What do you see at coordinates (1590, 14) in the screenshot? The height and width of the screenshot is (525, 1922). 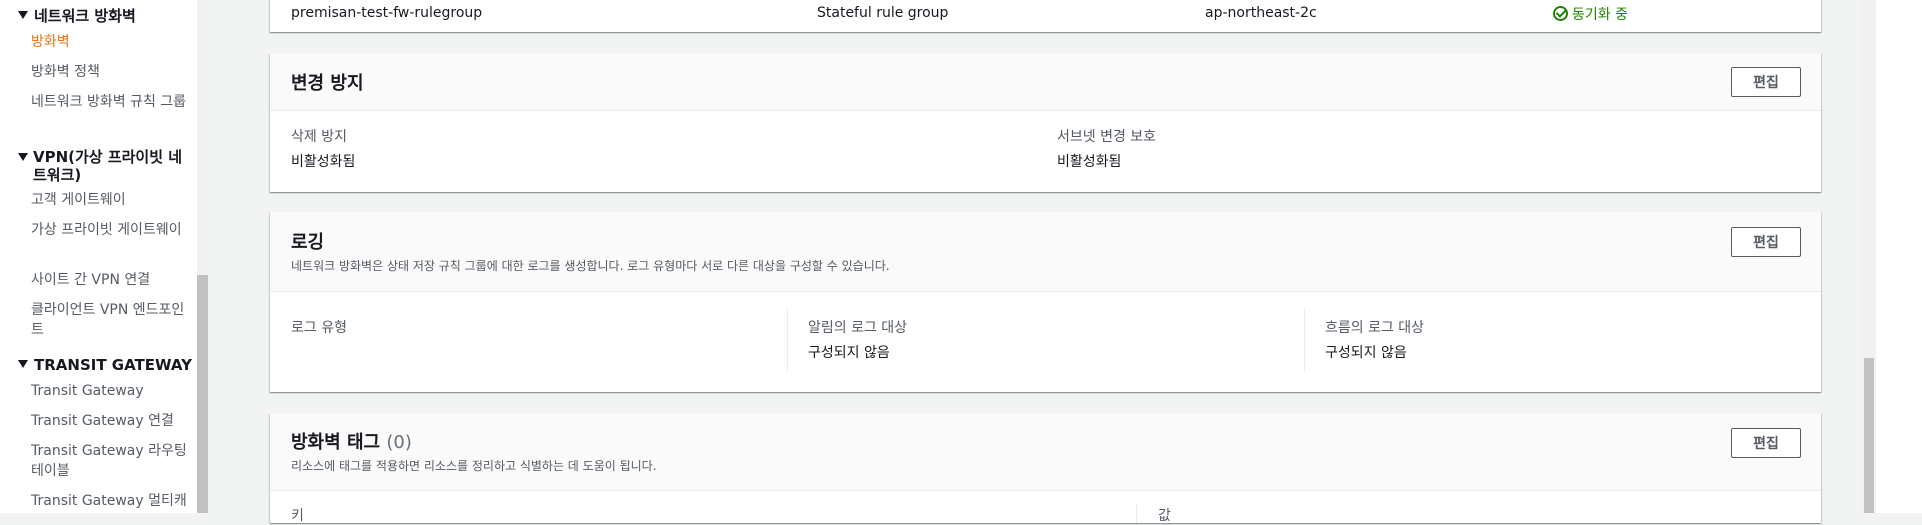 I see `status-badge: 동기화 중` at bounding box center [1590, 14].